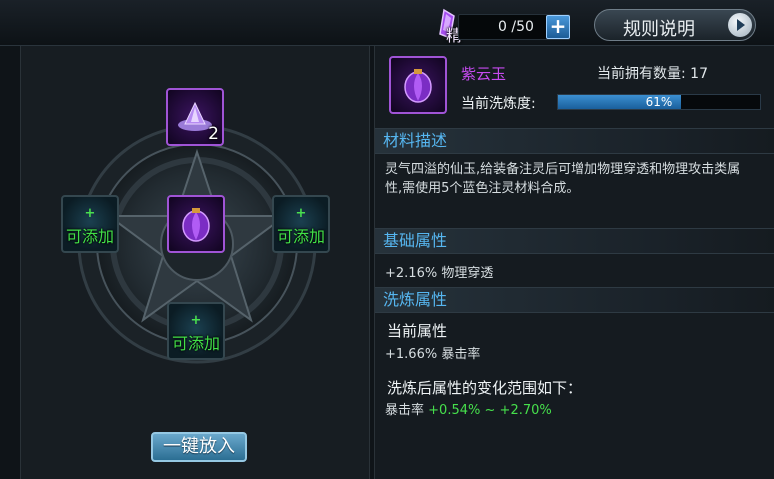  What do you see at coordinates (485, 388) in the screenshot?
I see `range-title: 洗炼后属性的变化范围如下：` at bounding box center [485, 388].